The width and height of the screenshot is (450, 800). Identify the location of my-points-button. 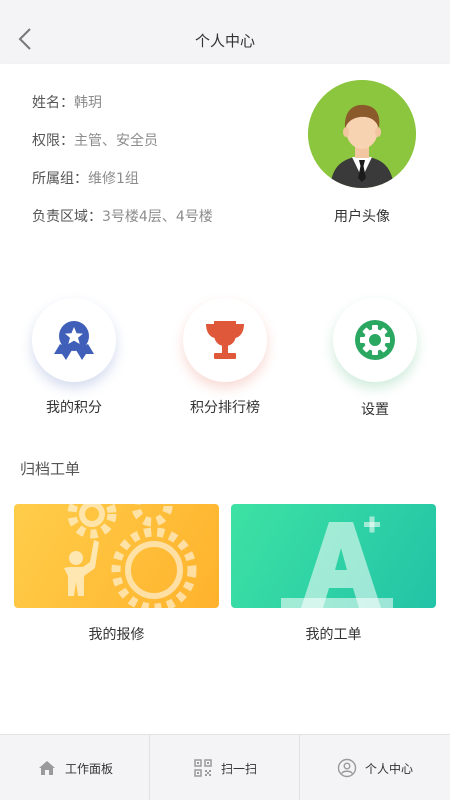
(74, 340).